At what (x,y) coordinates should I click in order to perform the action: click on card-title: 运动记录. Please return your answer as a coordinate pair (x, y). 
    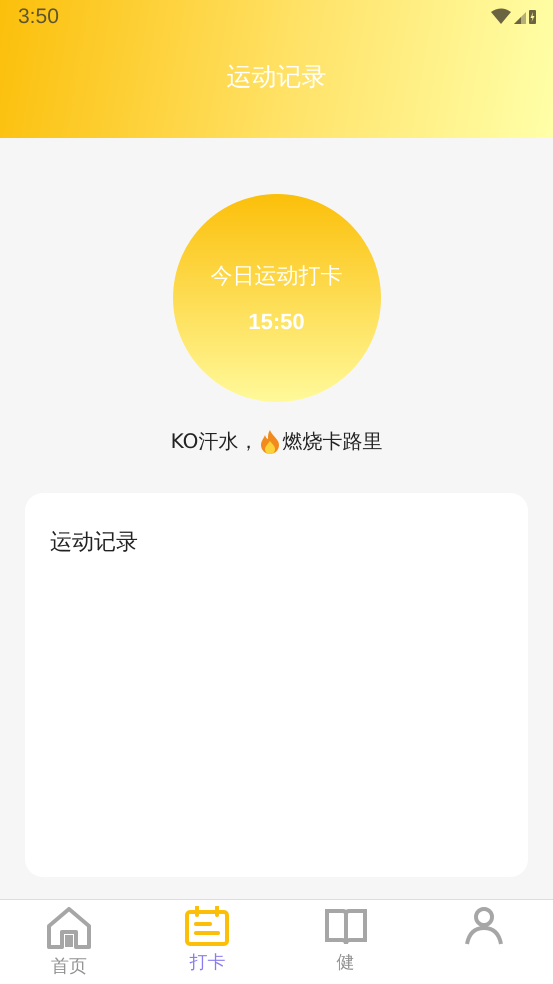
    Looking at the image, I should click on (94, 543).